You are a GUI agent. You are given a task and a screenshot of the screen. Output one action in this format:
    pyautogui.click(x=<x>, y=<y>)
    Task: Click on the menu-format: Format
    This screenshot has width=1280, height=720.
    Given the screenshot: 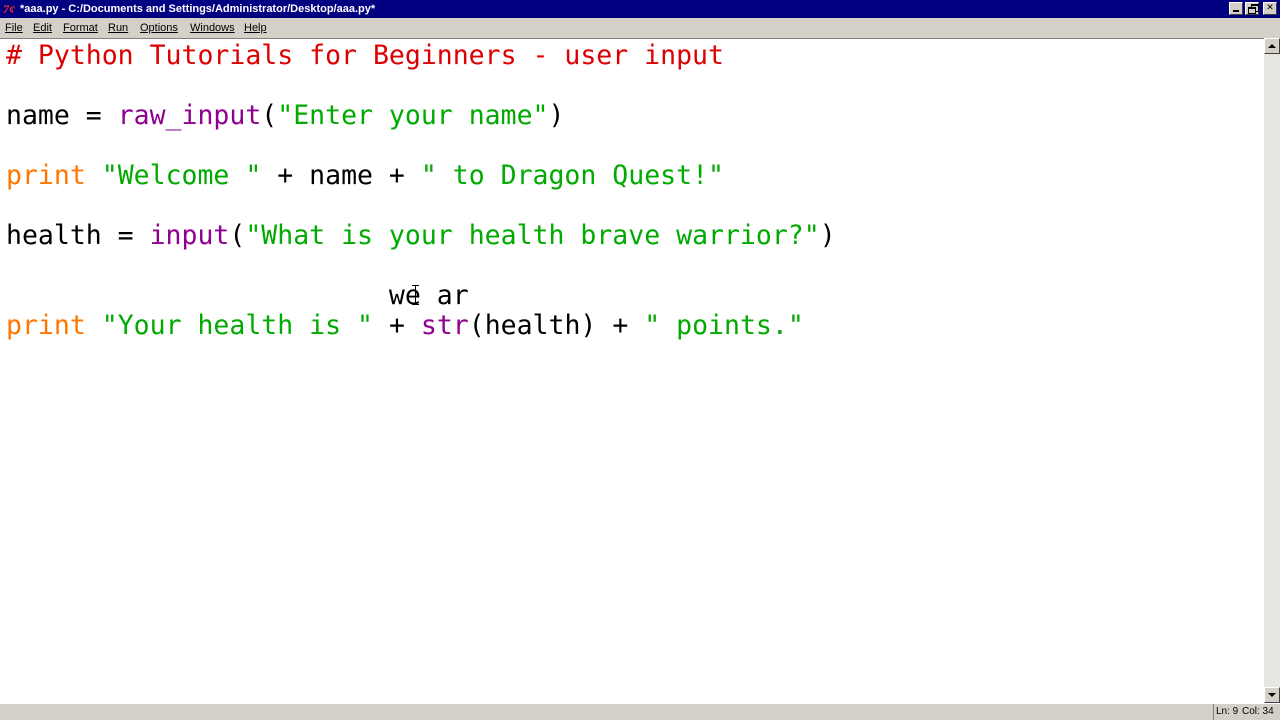 What is the action you would take?
    pyautogui.click(x=80, y=28)
    